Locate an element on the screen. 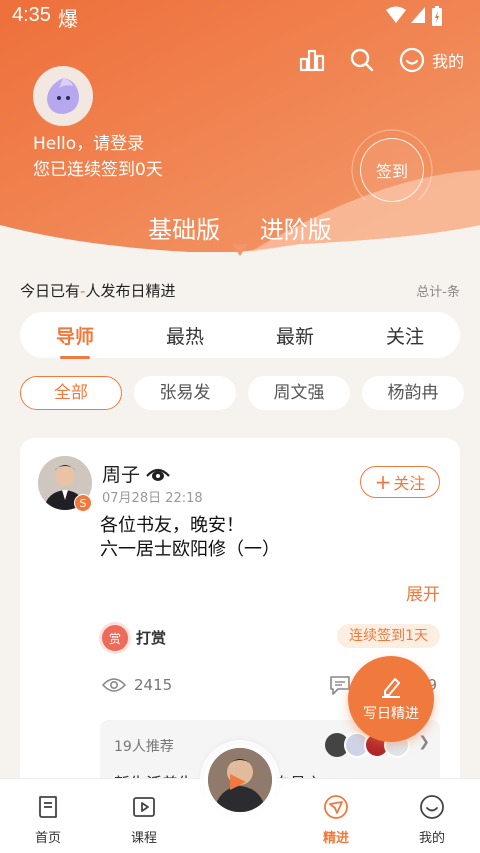 The height and width of the screenshot is (853, 480). author-name-text: 周子 is located at coordinates (121, 475).